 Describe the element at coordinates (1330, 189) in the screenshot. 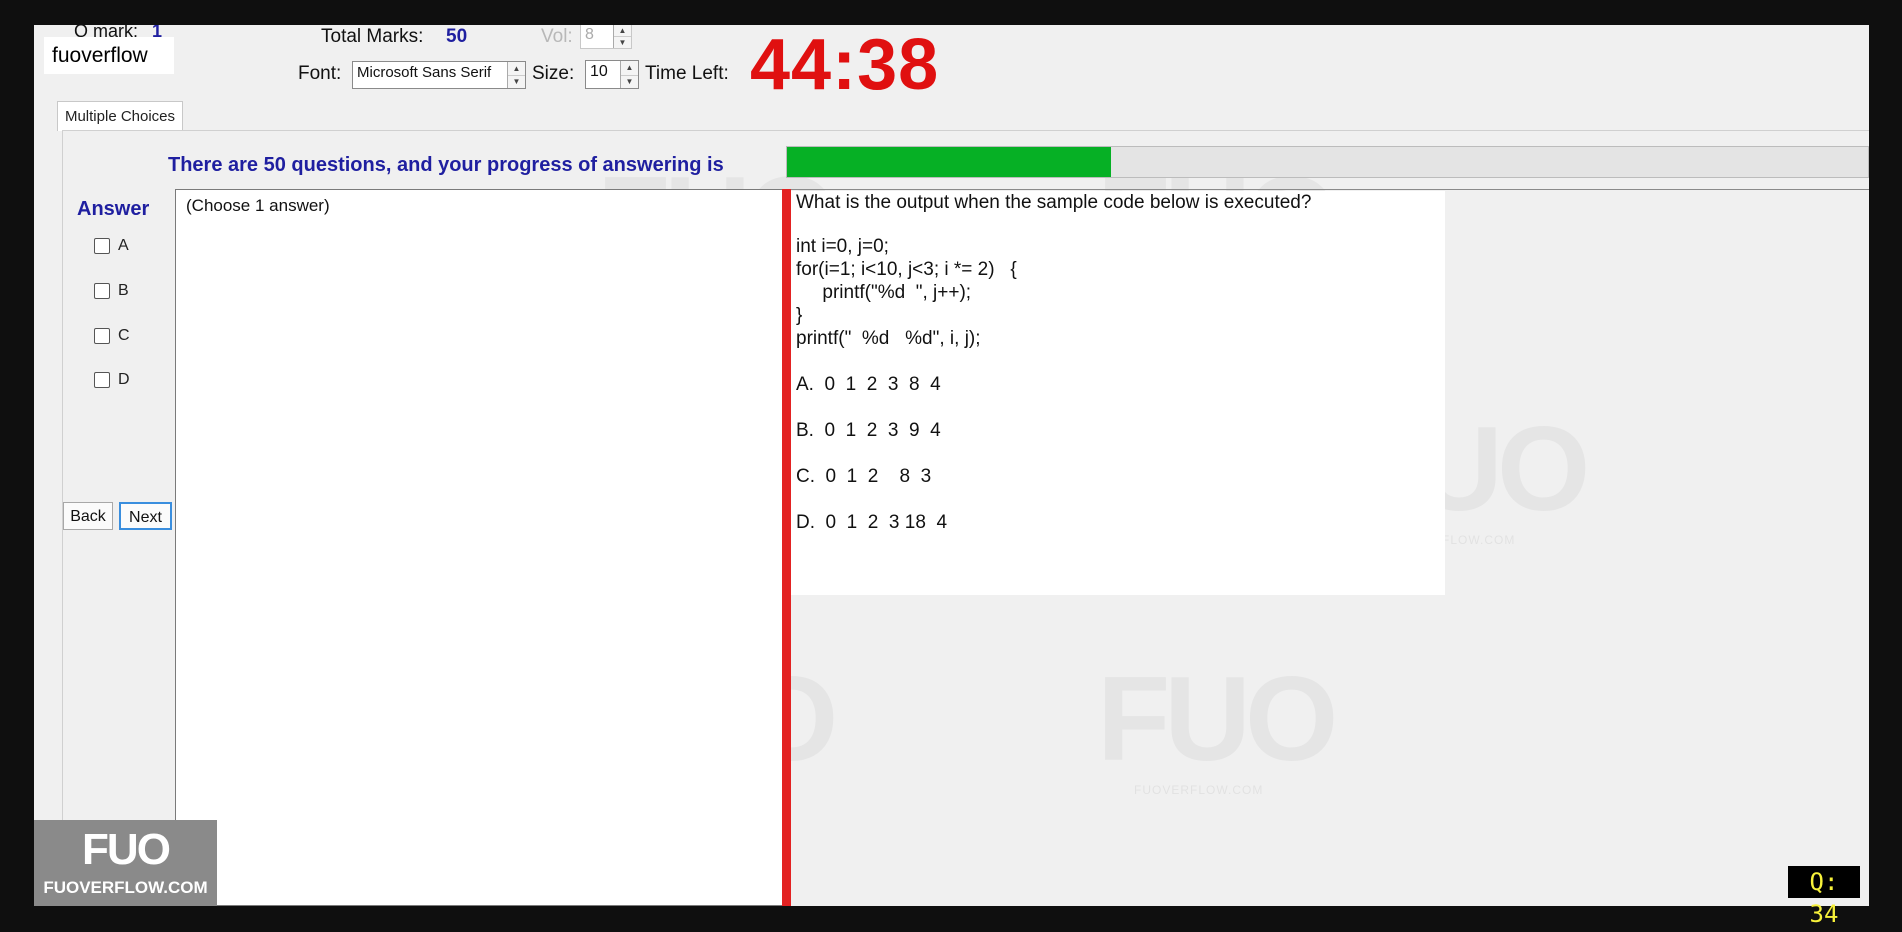

I see `question-pane-border` at that location.